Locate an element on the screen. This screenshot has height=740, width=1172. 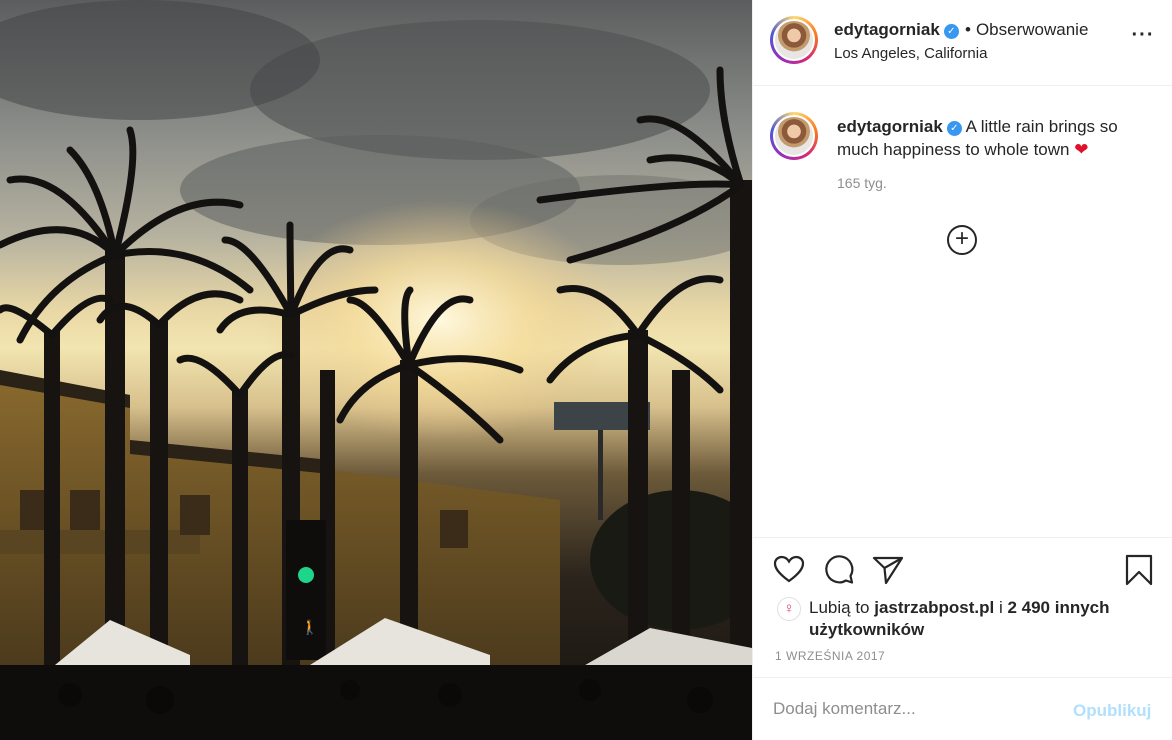
post-comment-button: Opublikuj is located at coordinates (1112, 711).